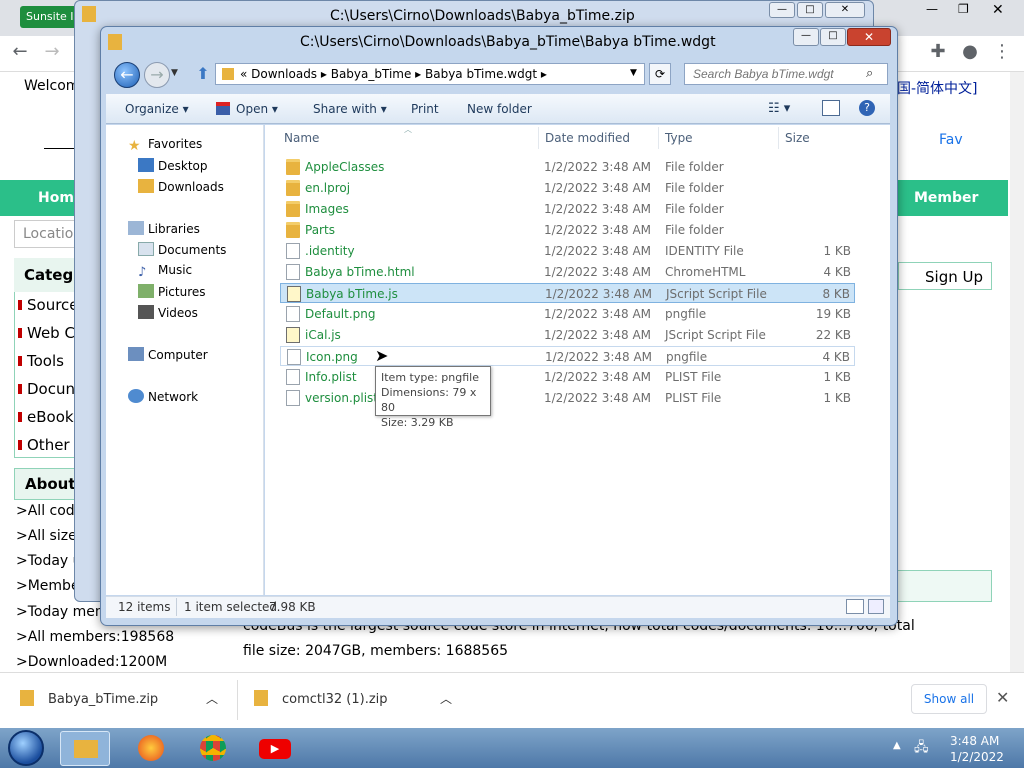  I want to click on network-tray-icon: 🖧, so click(921, 749).